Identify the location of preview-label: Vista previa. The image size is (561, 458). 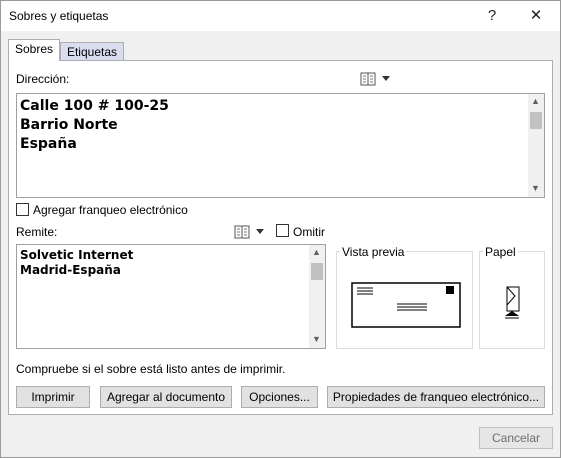
(373, 252).